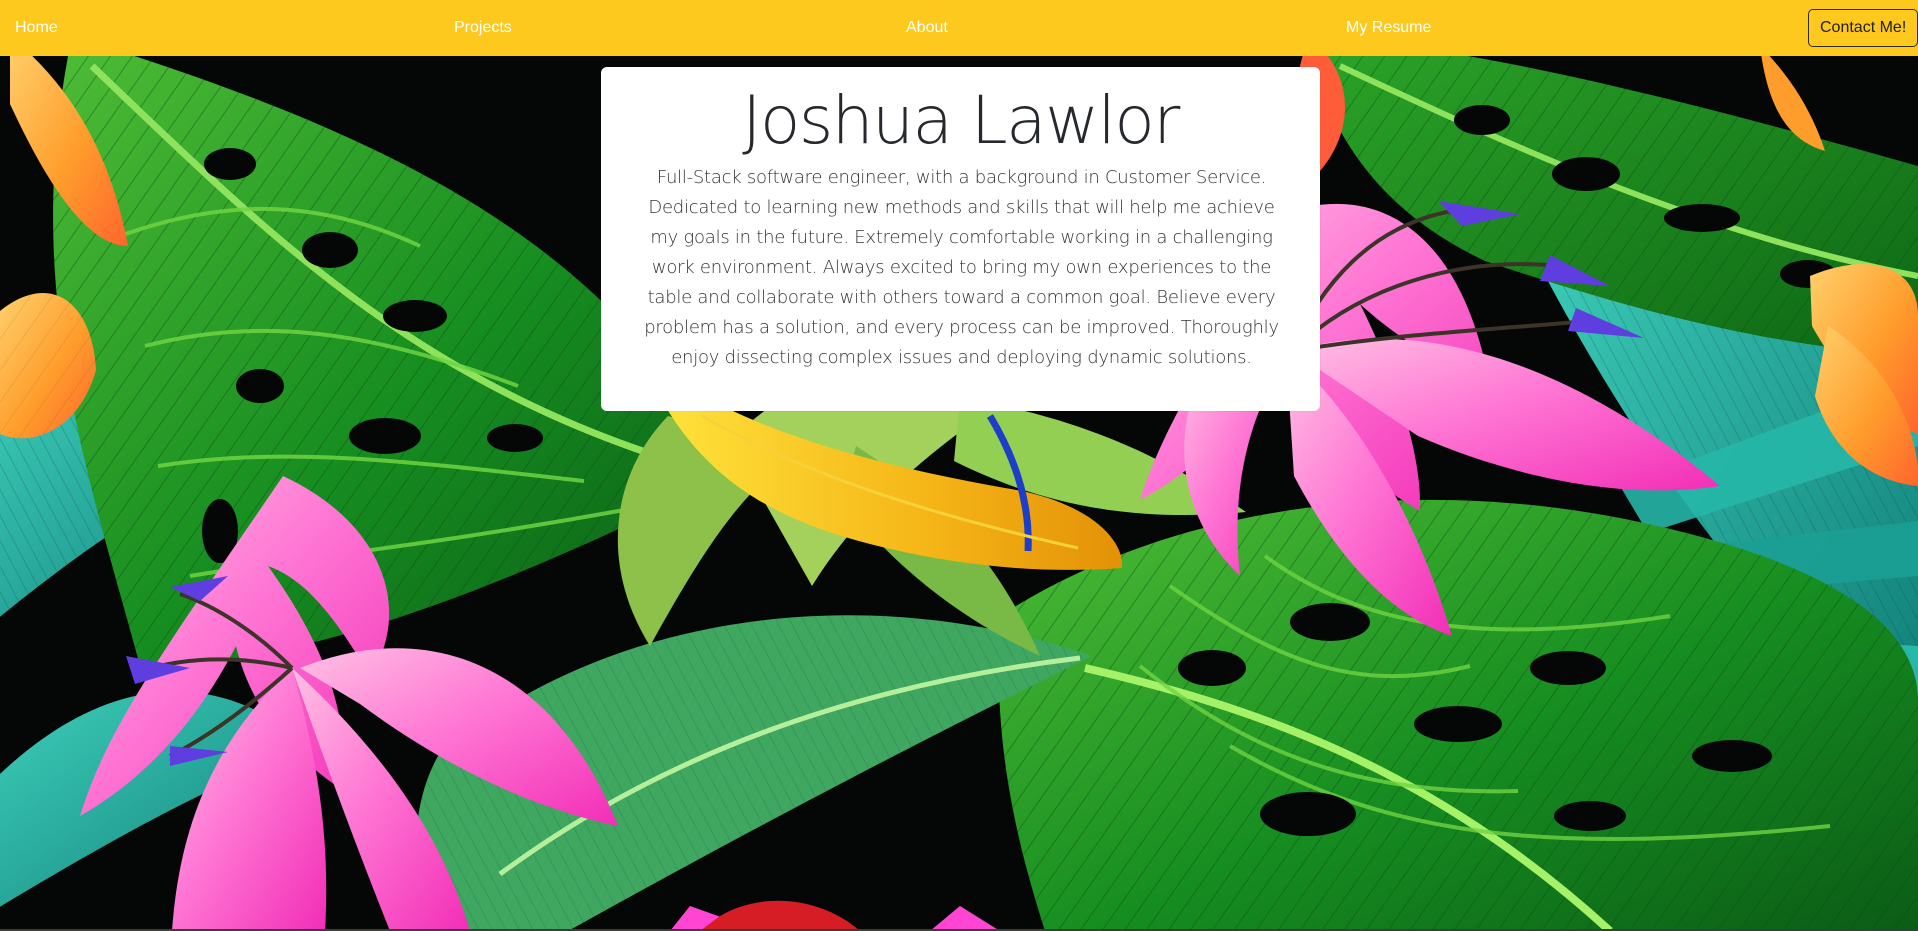 Image resolution: width=1918 pixels, height=931 pixels. Describe the element at coordinates (961, 120) in the screenshot. I see `page-title: Joshua Lawlor` at that location.